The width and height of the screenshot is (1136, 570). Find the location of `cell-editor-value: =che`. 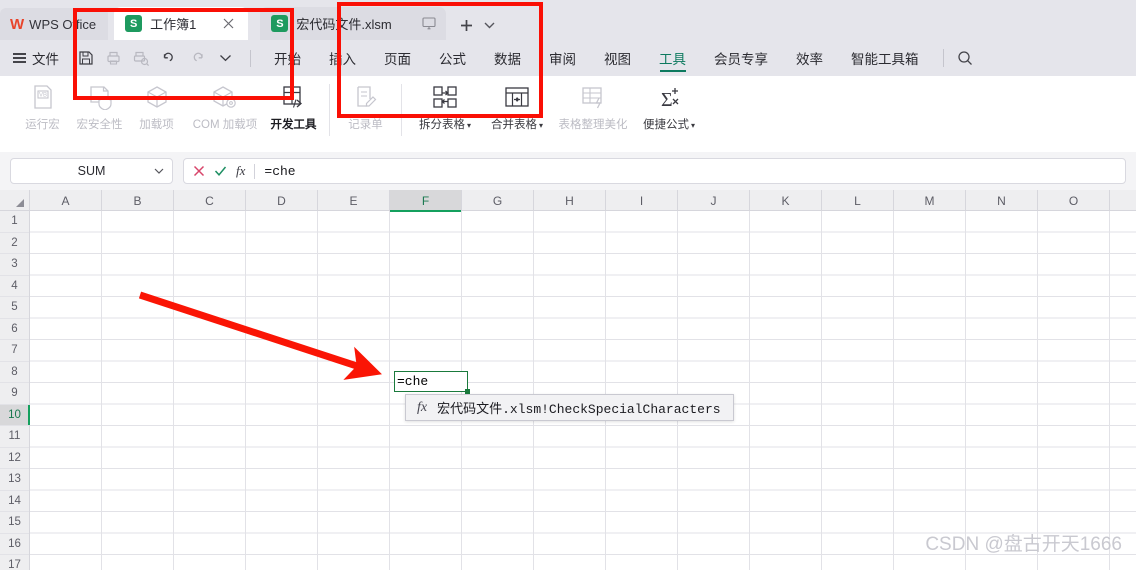

cell-editor-value: =che is located at coordinates (413, 381).